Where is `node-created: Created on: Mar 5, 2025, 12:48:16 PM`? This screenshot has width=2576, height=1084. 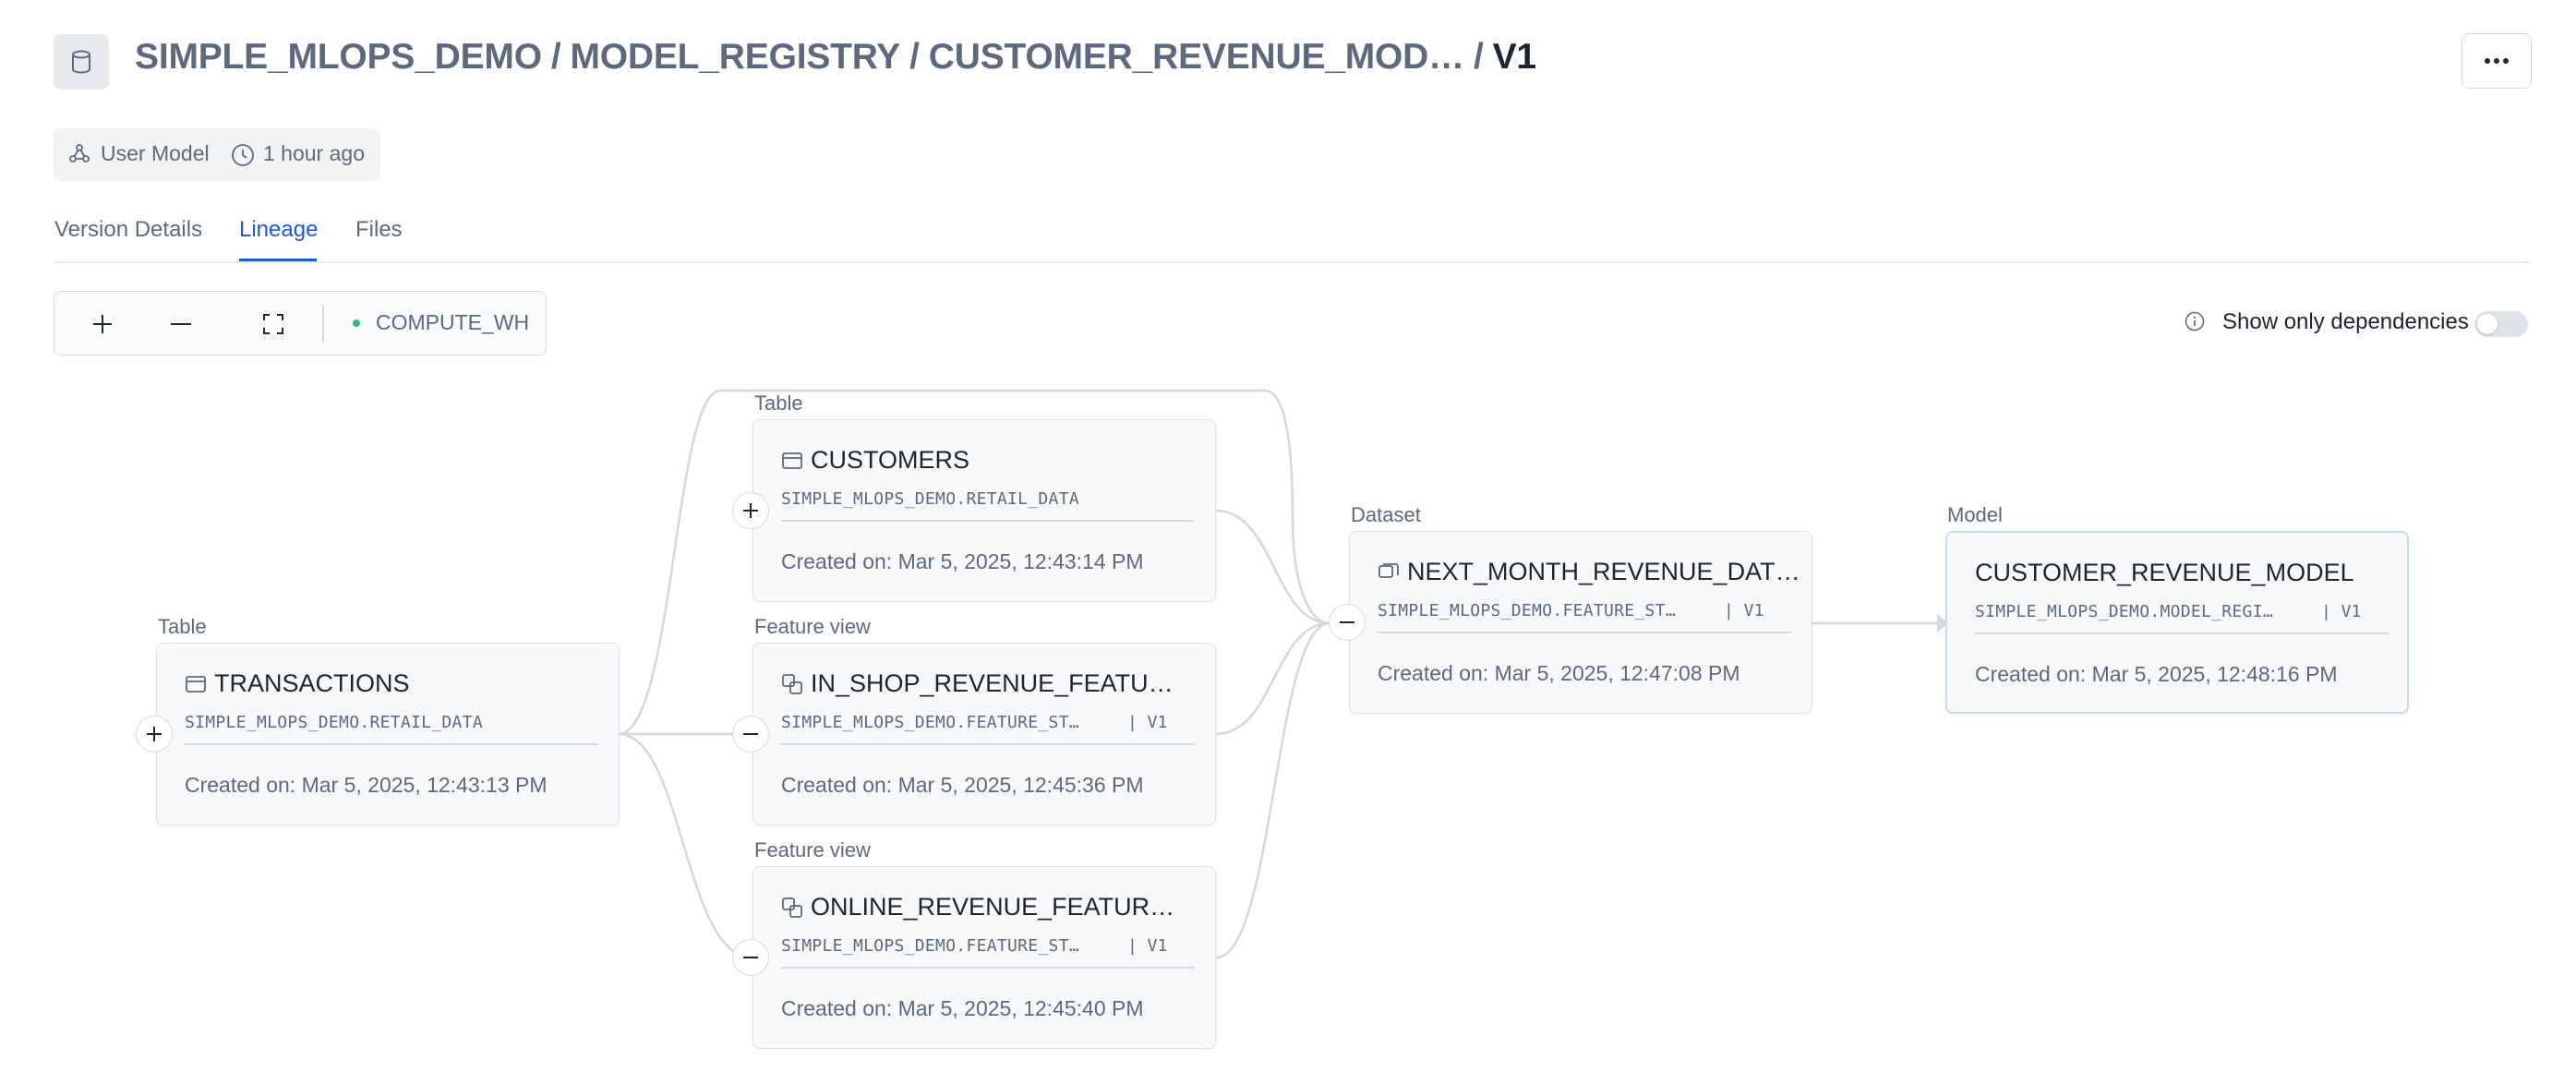
node-created: Created on: Mar 5, 2025, 12:48:16 PM is located at coordinates (2156, 674).